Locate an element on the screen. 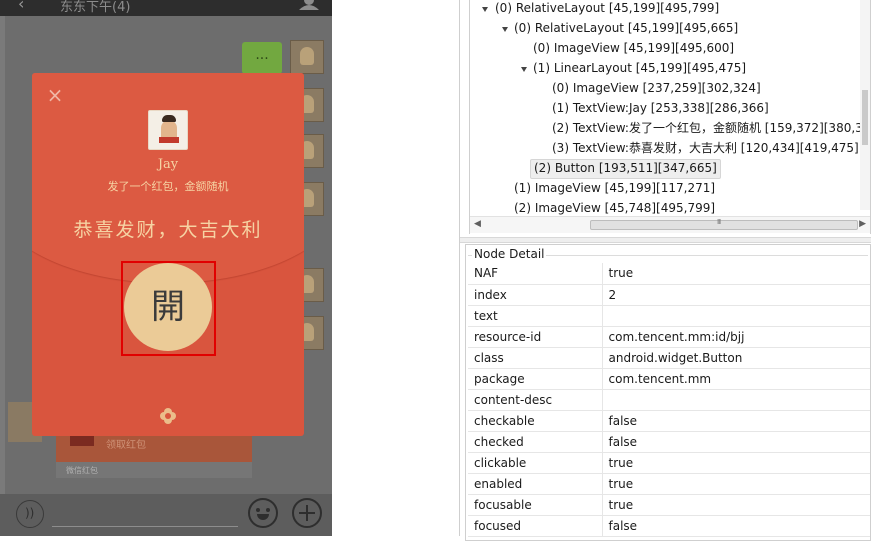 Image resolution: width=871 pixels, height=541 pixels. red-packet-message-label: 领取红包 is located at coordinates (126, 445).